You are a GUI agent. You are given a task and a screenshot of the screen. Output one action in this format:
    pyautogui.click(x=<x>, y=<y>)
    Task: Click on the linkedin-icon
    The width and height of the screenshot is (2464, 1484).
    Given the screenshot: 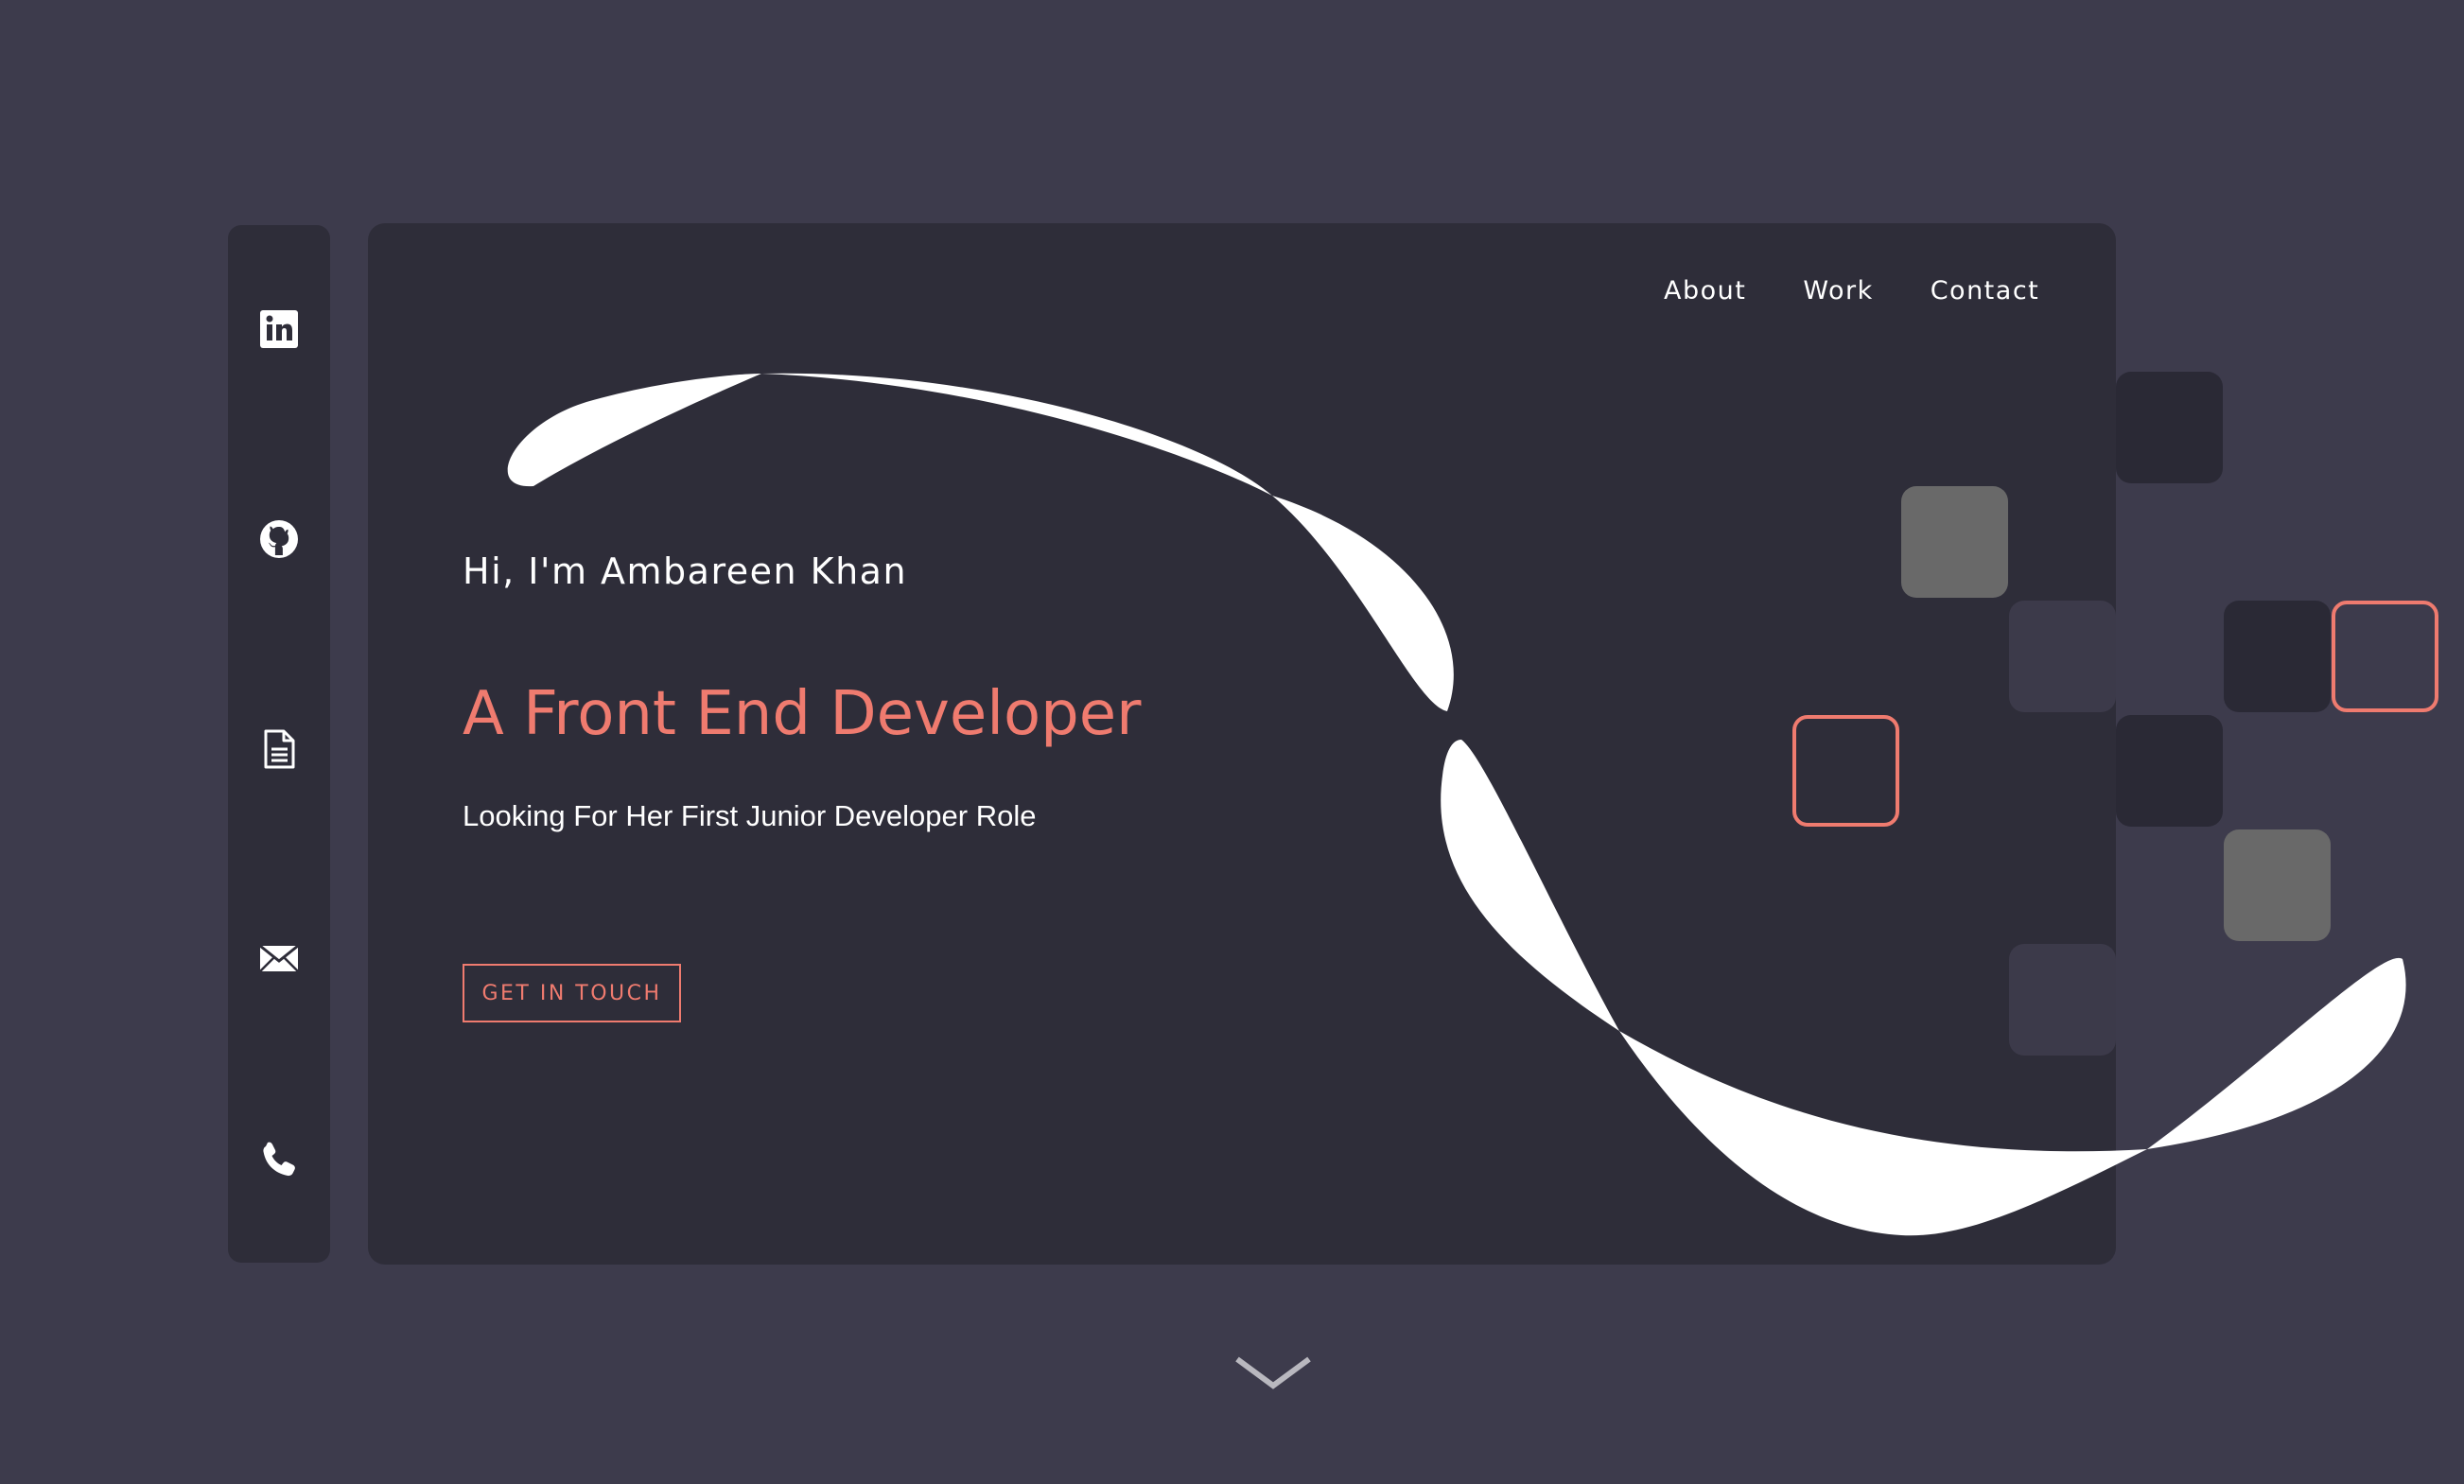 What is the action you would take?
    pyautogui.click(x=279, y=329)
    